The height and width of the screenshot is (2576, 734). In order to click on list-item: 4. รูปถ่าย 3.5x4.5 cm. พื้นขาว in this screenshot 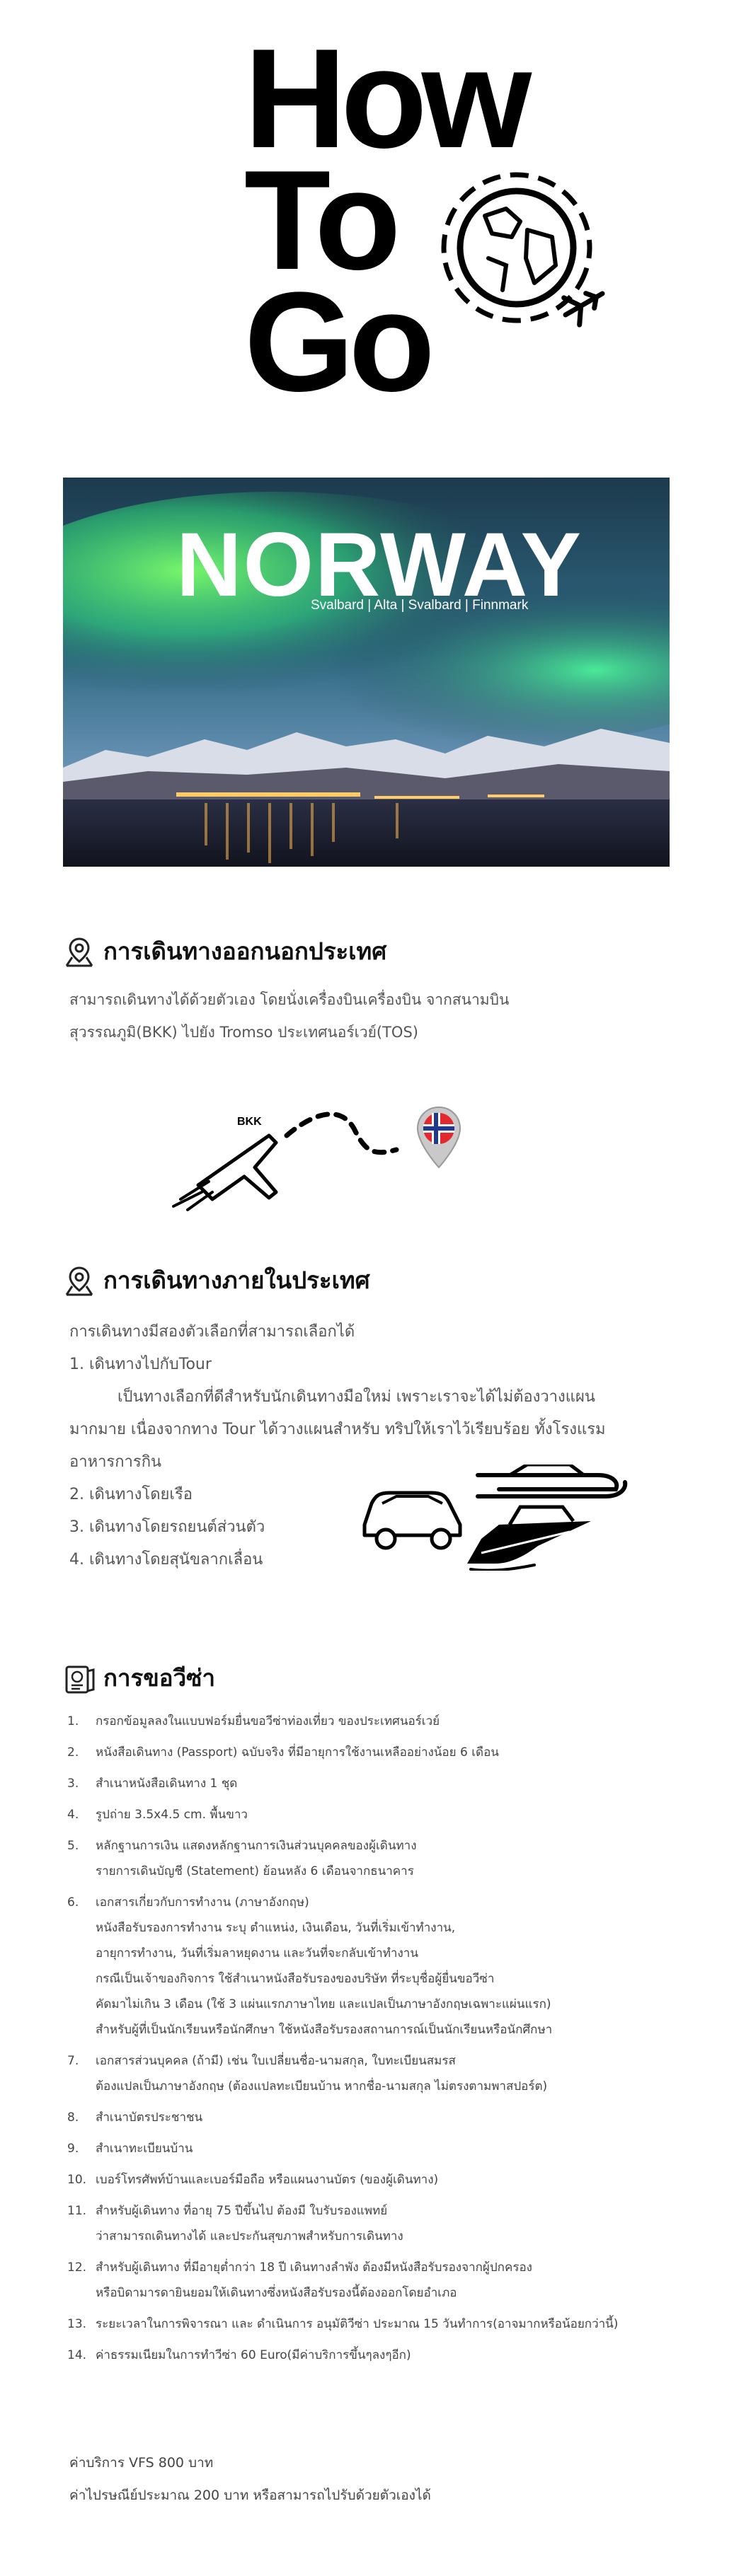, I will do `click(385, 1814)`.